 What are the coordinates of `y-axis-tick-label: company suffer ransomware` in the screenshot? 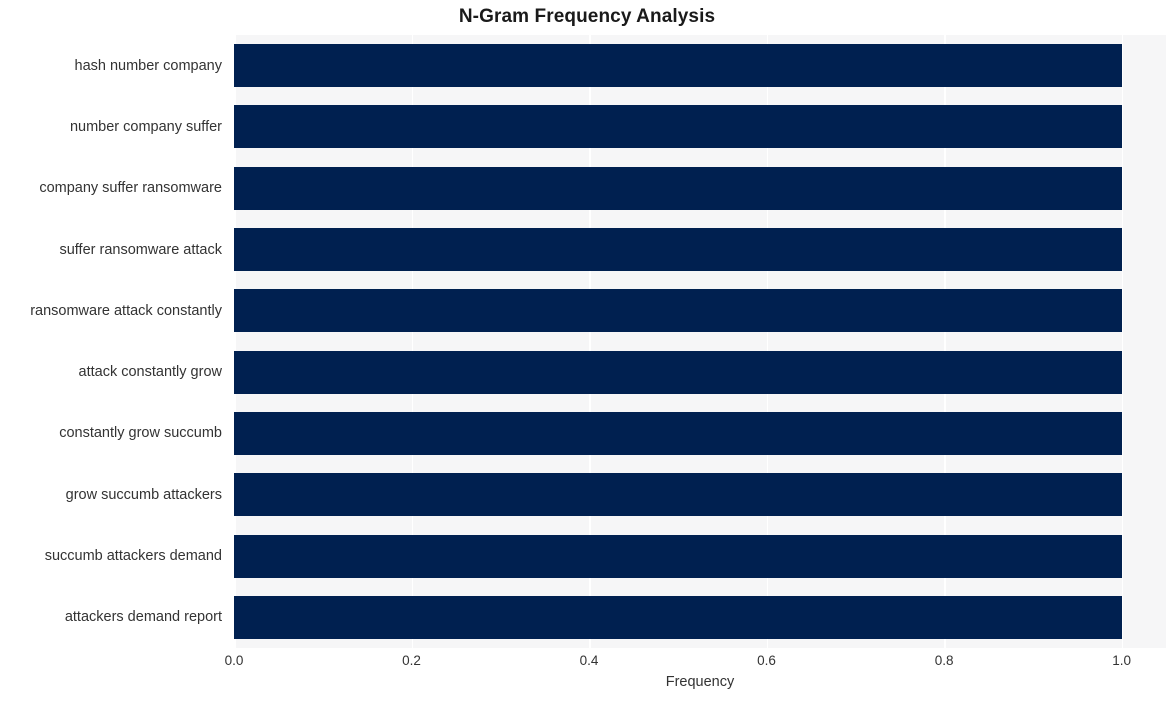 It's located at (130, 188).